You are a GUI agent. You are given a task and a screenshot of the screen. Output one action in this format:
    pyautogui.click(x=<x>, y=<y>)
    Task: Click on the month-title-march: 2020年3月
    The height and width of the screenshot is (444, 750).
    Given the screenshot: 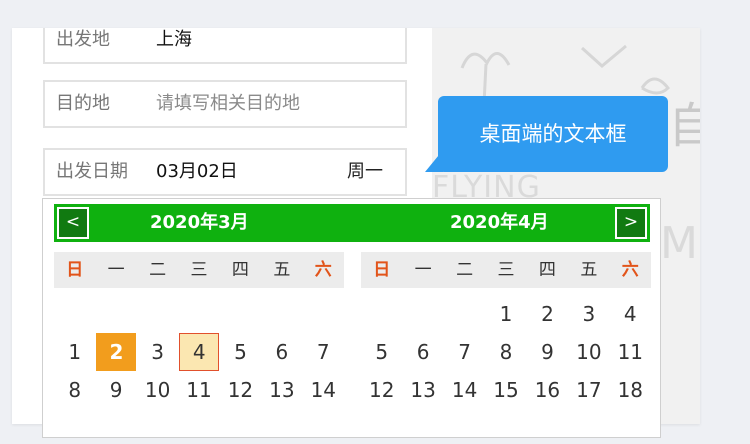 What is the action you would take?
    pyautogui.click(x=199, y=222)
    